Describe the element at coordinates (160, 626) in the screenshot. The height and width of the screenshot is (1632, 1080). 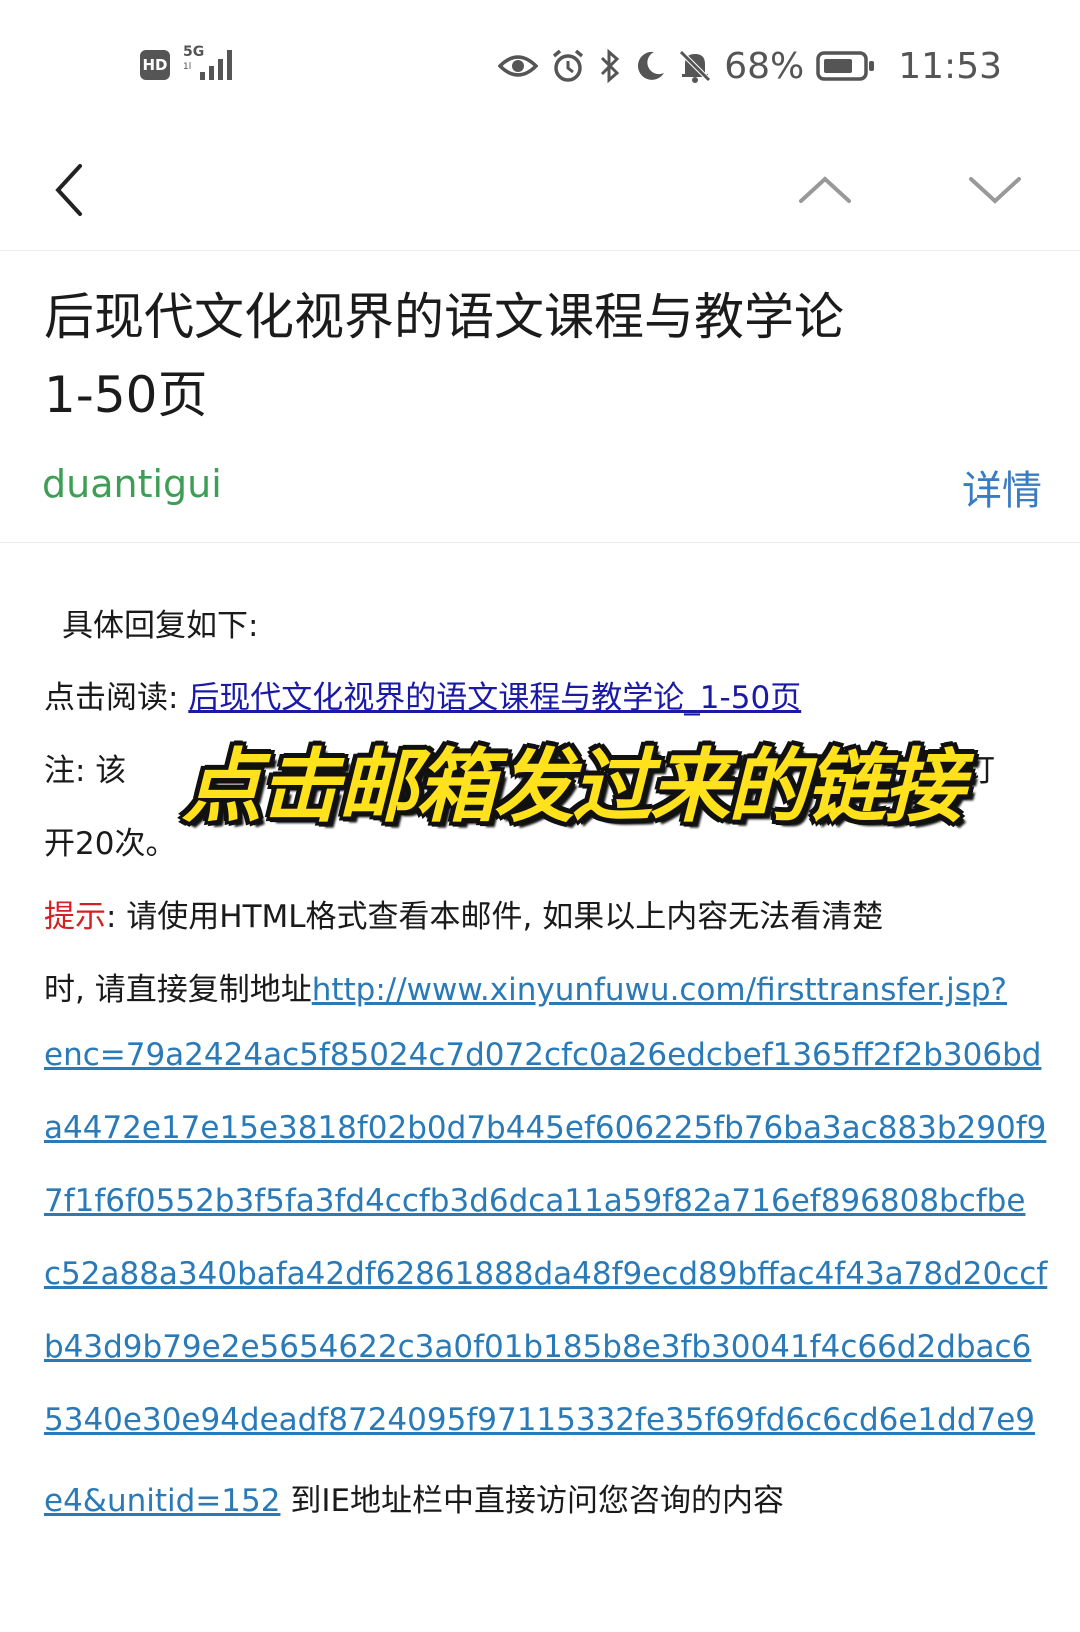
I see `intro-text: 具体回复如下:` at that location.